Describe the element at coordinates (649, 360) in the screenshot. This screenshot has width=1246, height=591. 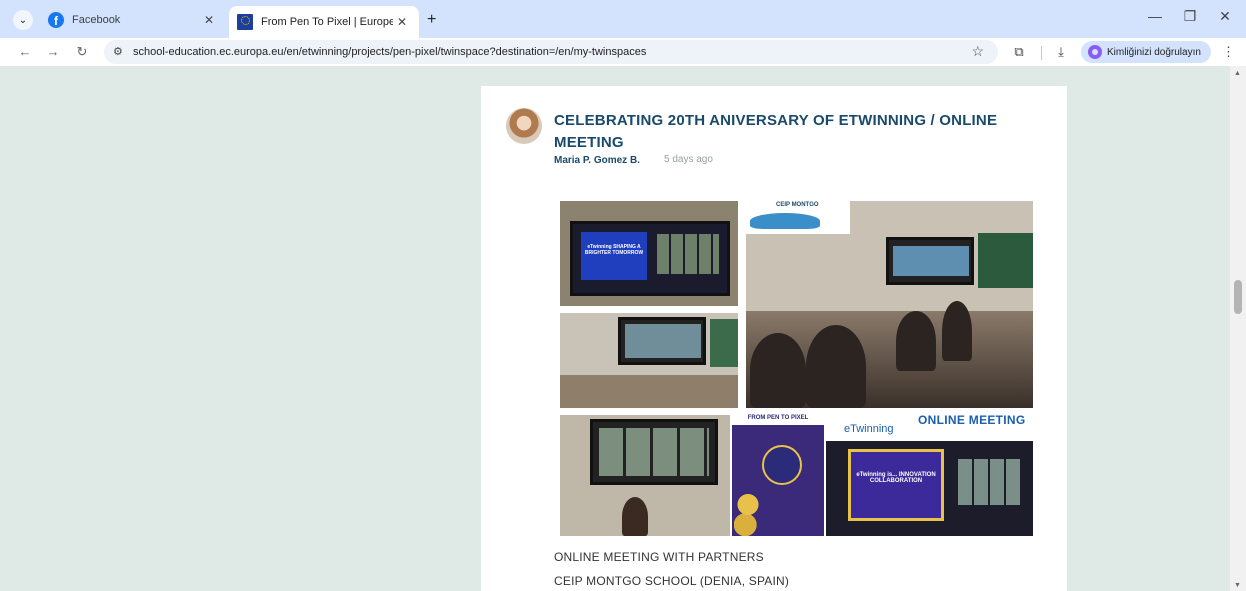
I see `photo-classroom-screen` at that location.